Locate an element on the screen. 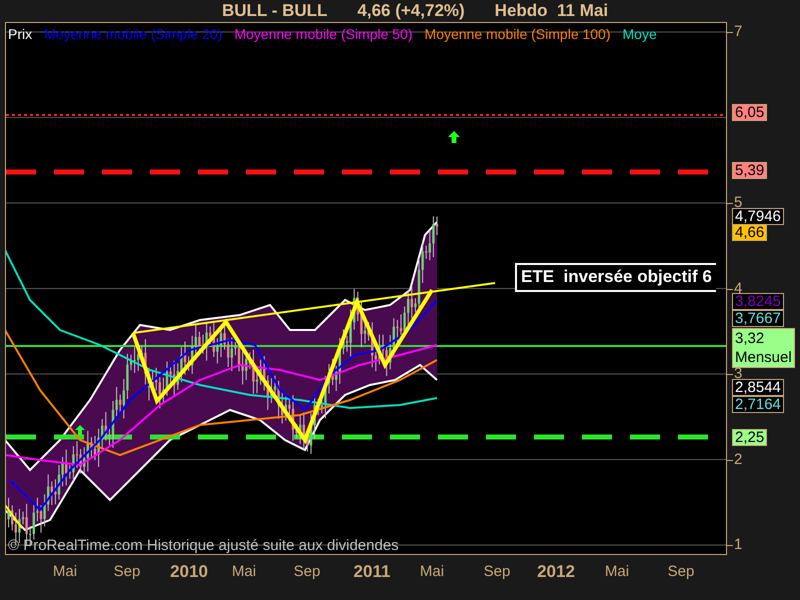  axis-tick-label: 1 is located at coordinates (738, 545).